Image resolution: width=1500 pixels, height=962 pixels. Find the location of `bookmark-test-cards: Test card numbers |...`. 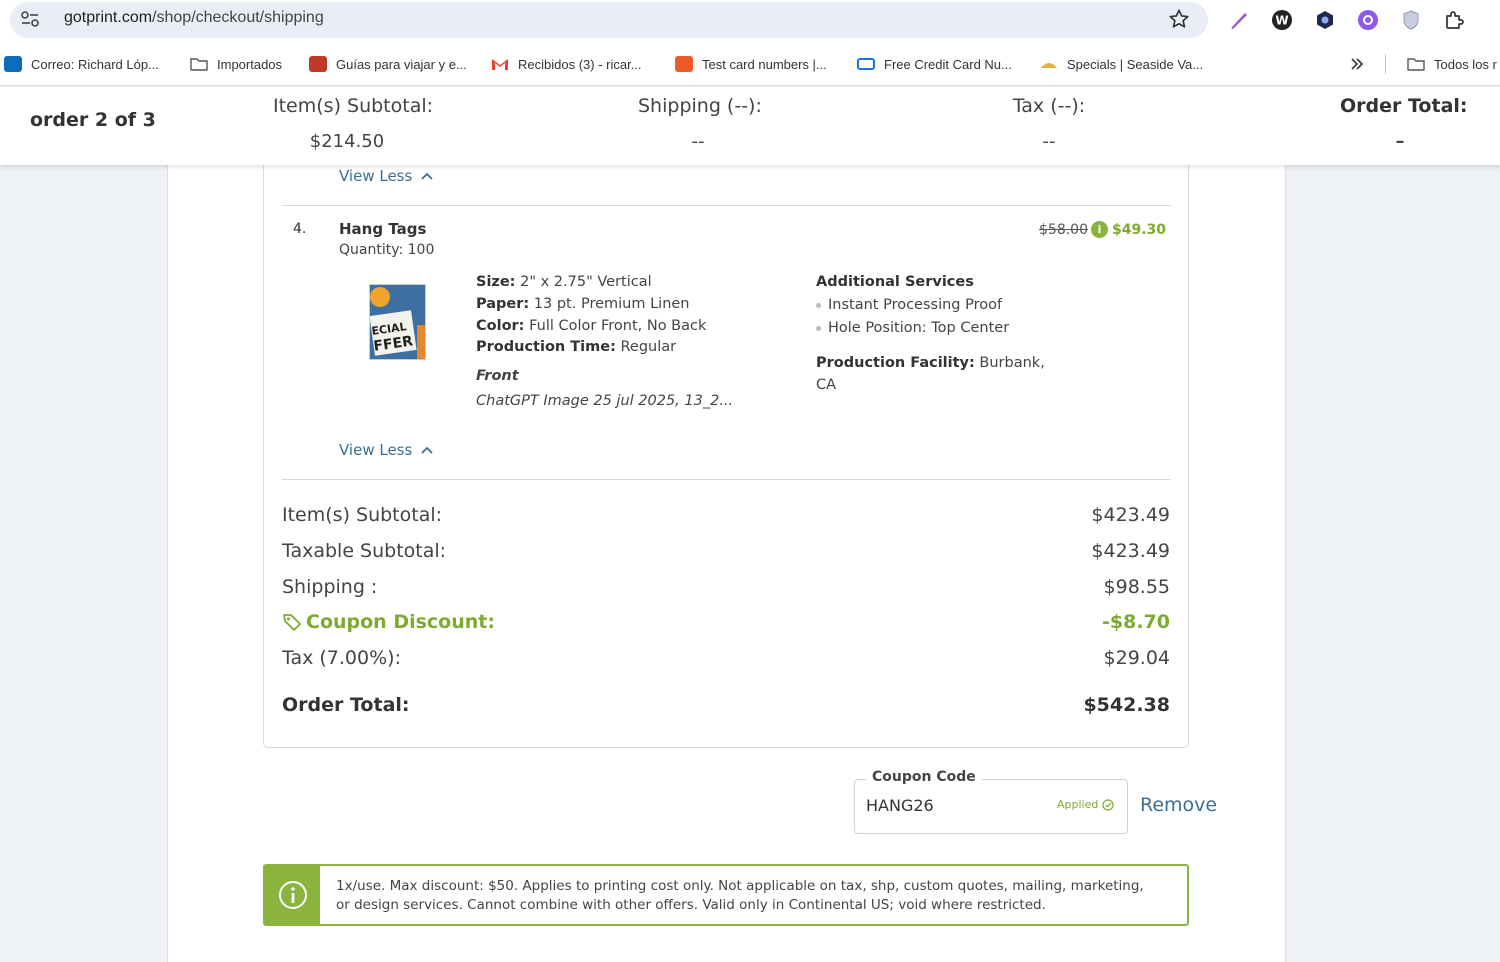

bookmark-test-cards: Test card numbers |... is located at coordinates (751, 64).